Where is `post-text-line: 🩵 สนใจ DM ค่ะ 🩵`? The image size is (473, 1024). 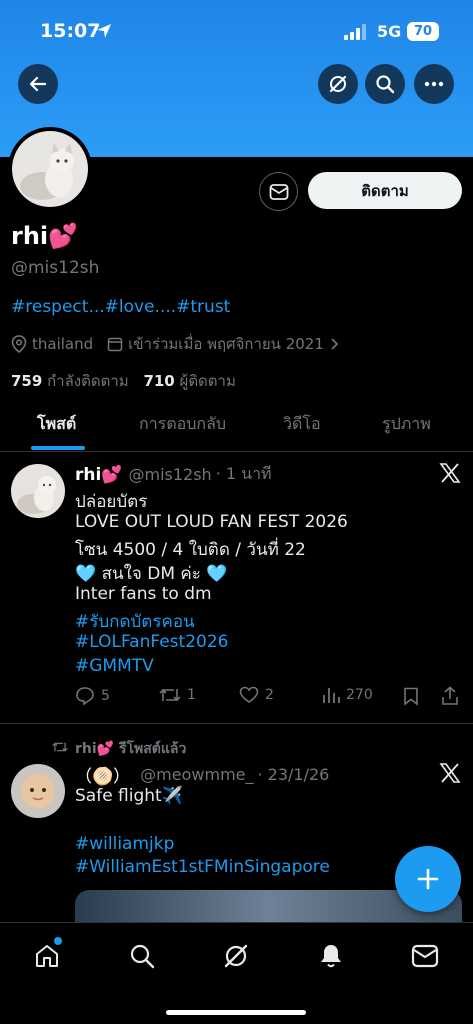 post-text-line: 🩵 สนใจ DM ค่ะ 🩵 is located at coordinates (151, 574).